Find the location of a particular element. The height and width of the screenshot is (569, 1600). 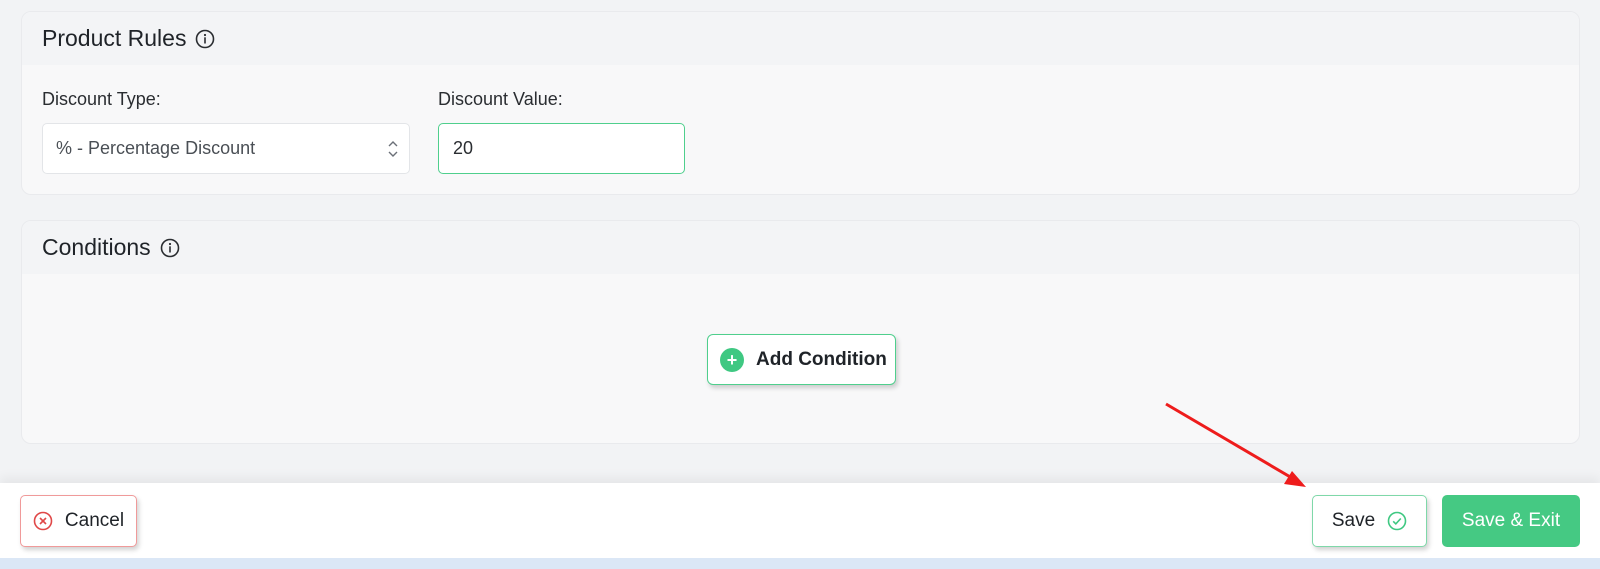

footer-action-bar: Cancel Save Save & Exit is located at coordinates (800, 520).